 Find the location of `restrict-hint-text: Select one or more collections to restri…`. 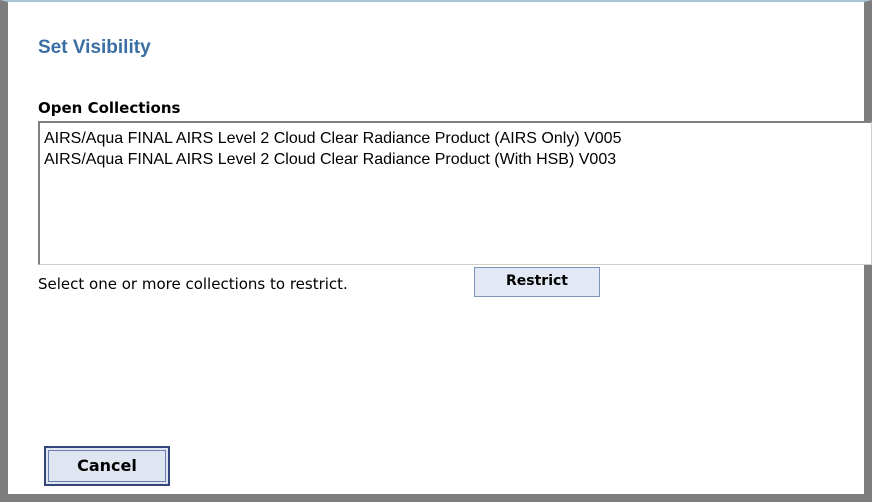

restrict-hint-text: Select one or more collections to restri… is located at coordinates (193, 284).